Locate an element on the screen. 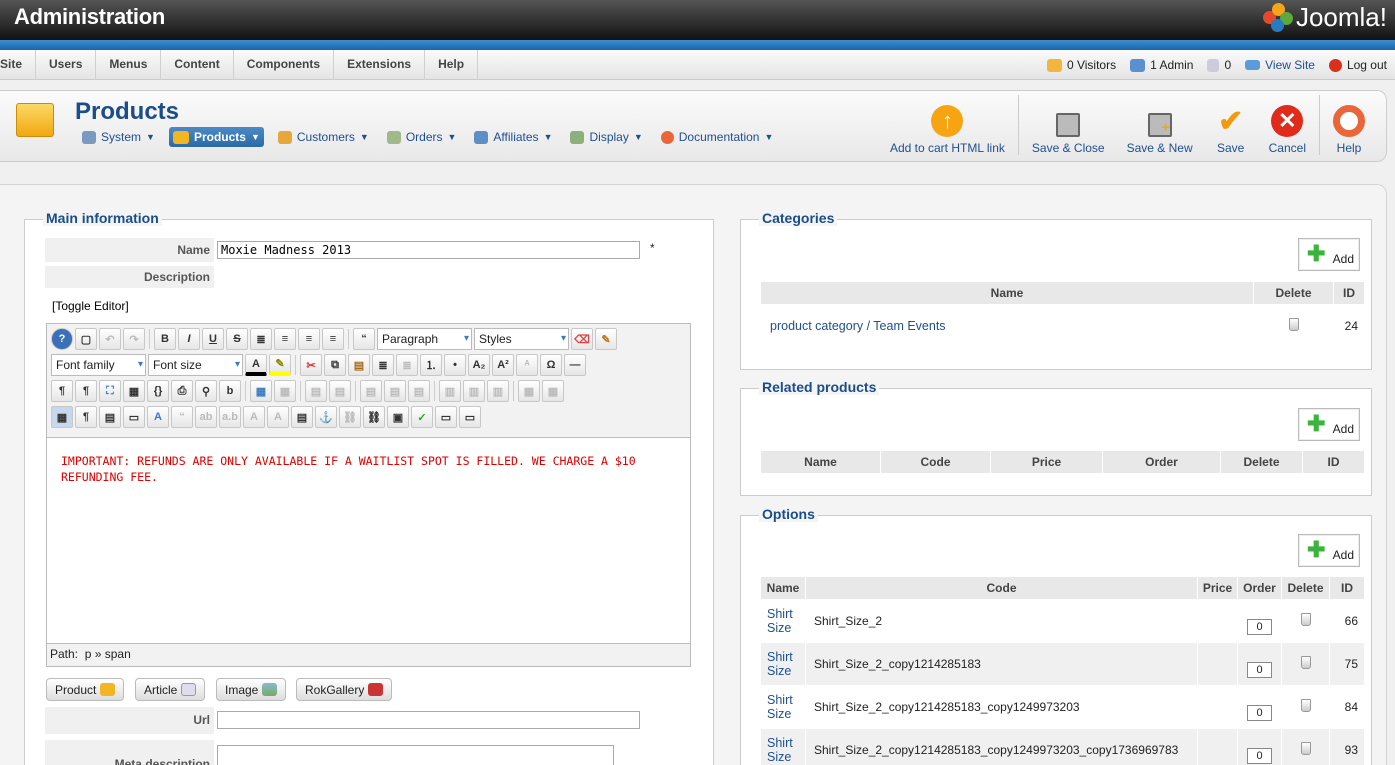 This screenshot has height=765, width=1395. split-cells-icon: ▦ is located at coordinates (529, 391).